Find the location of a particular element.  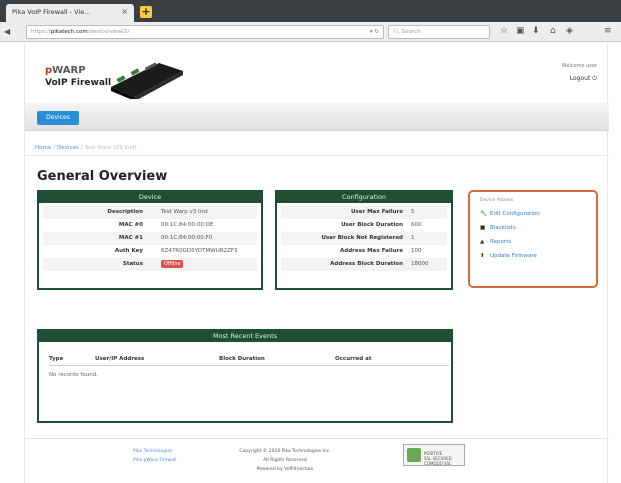

logout-link: Logout ⏻ is located at coordinates (583, 79).